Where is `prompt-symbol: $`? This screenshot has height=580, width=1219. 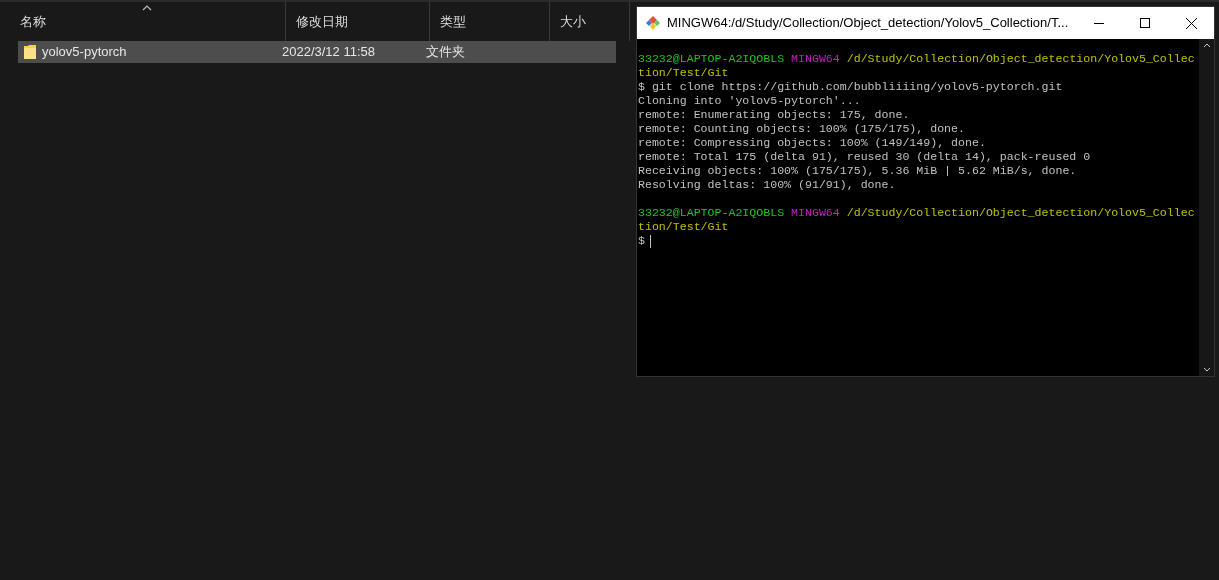
prompt-symbol: $ is located at coordinates (641, 241).